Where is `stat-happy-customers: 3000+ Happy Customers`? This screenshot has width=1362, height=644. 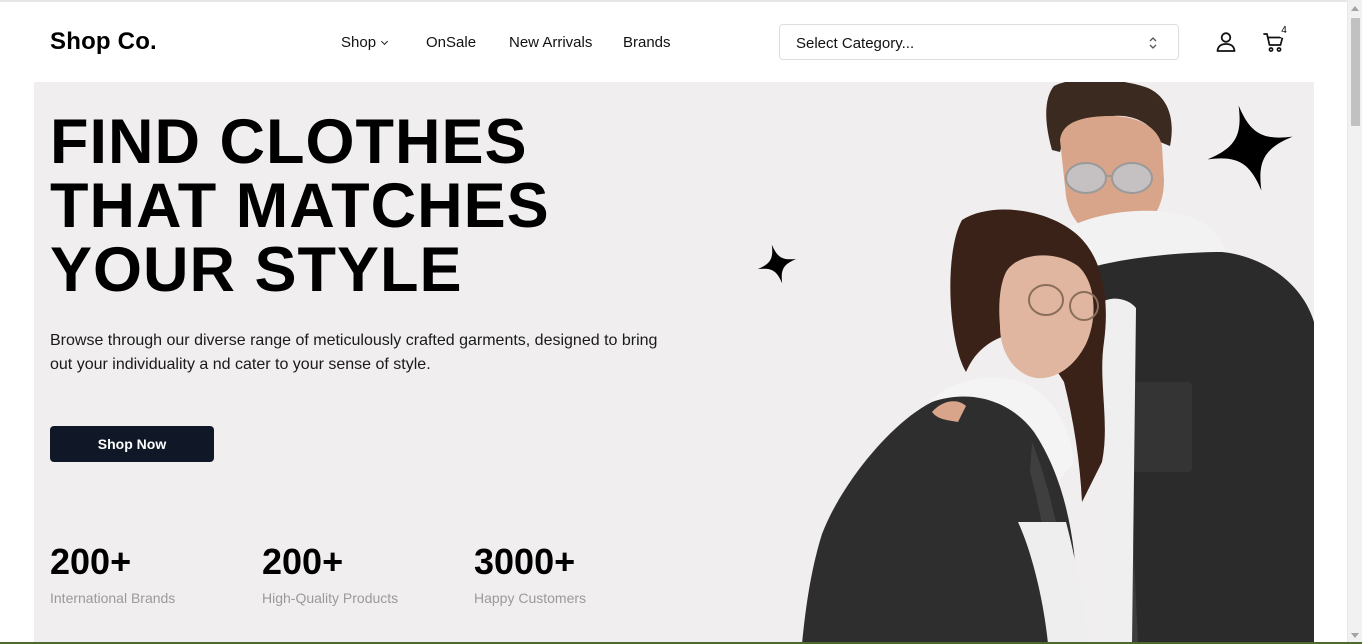 stat-happy-customers: 3000+ Happy Customers is located at coordinates (530, 574).